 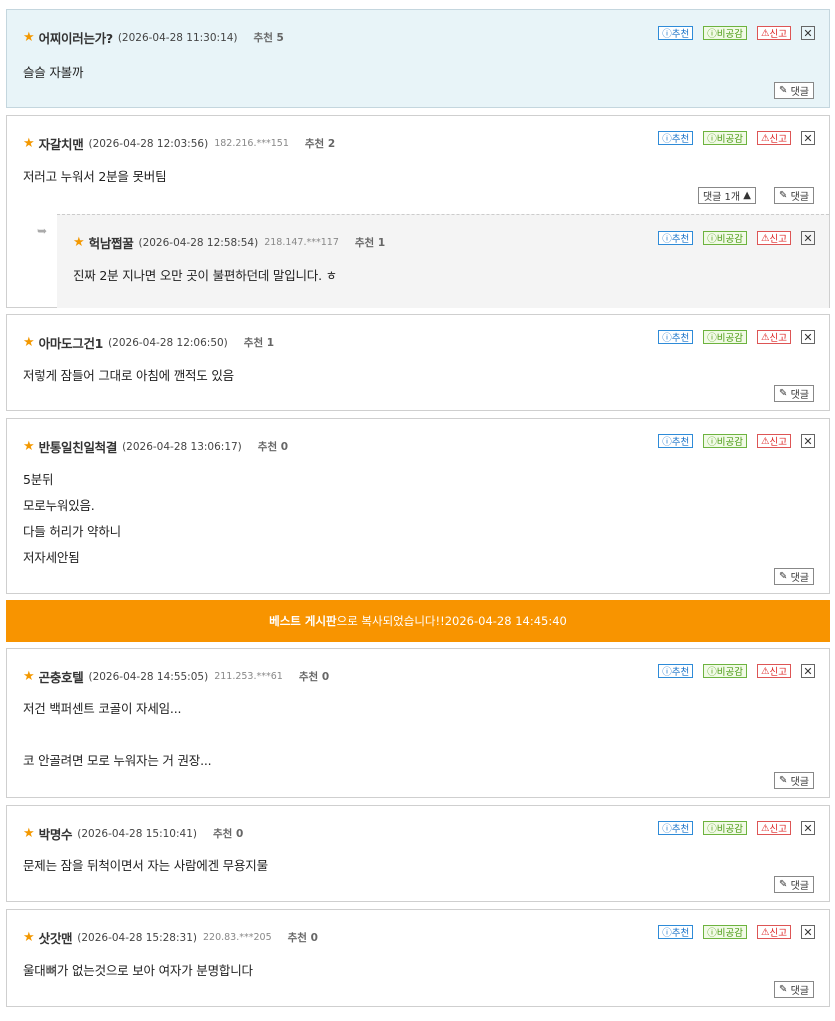 I want to click on comment-date: (2026-04-28 14:55:05), so click(x=148, y=676).